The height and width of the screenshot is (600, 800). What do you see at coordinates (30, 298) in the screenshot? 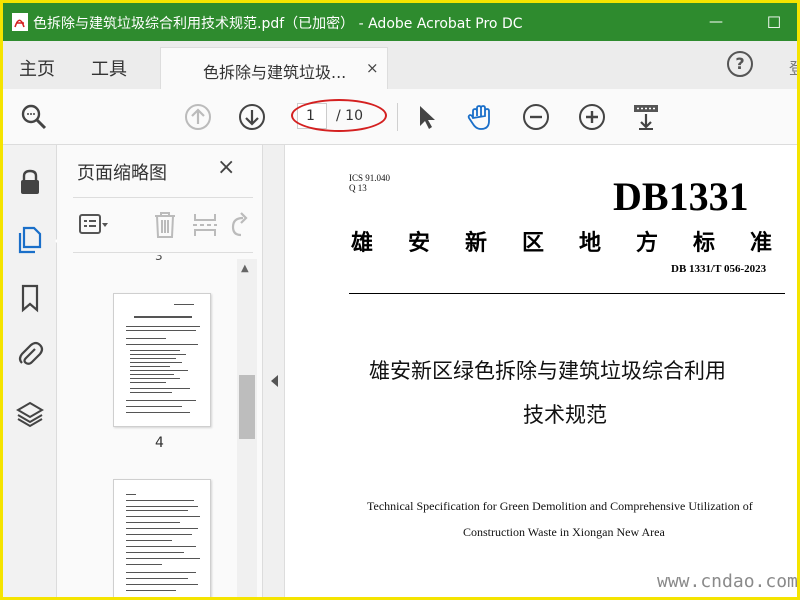
I see `bookmark-icon` at bounding box center [30, 298].